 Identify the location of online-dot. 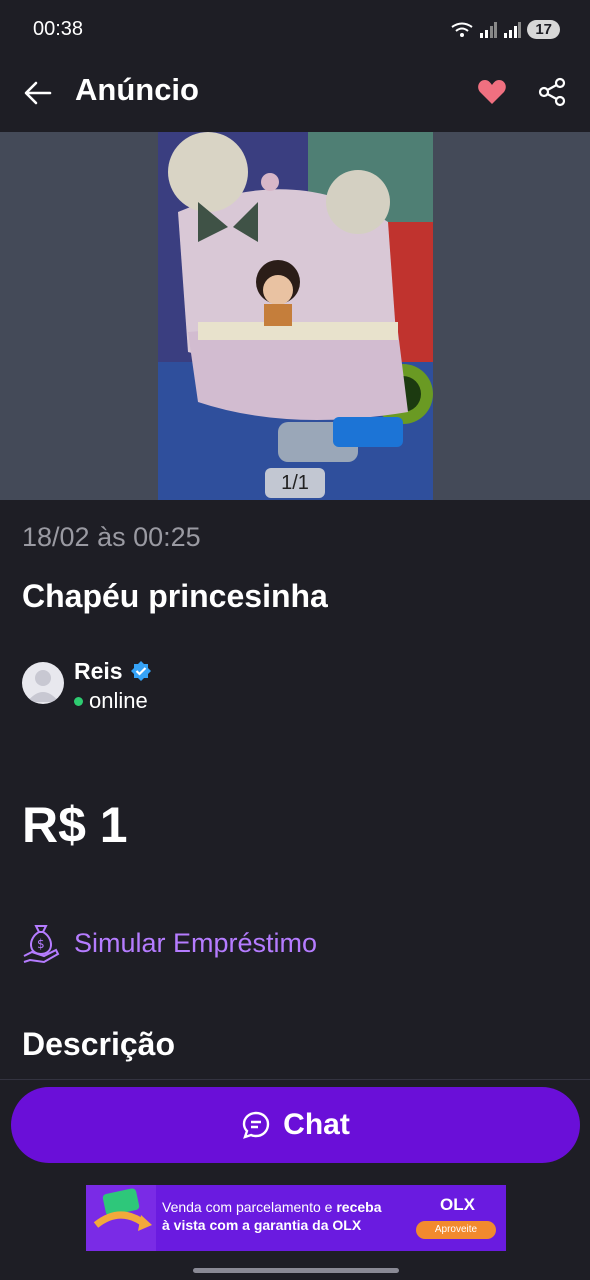
(78, 701).